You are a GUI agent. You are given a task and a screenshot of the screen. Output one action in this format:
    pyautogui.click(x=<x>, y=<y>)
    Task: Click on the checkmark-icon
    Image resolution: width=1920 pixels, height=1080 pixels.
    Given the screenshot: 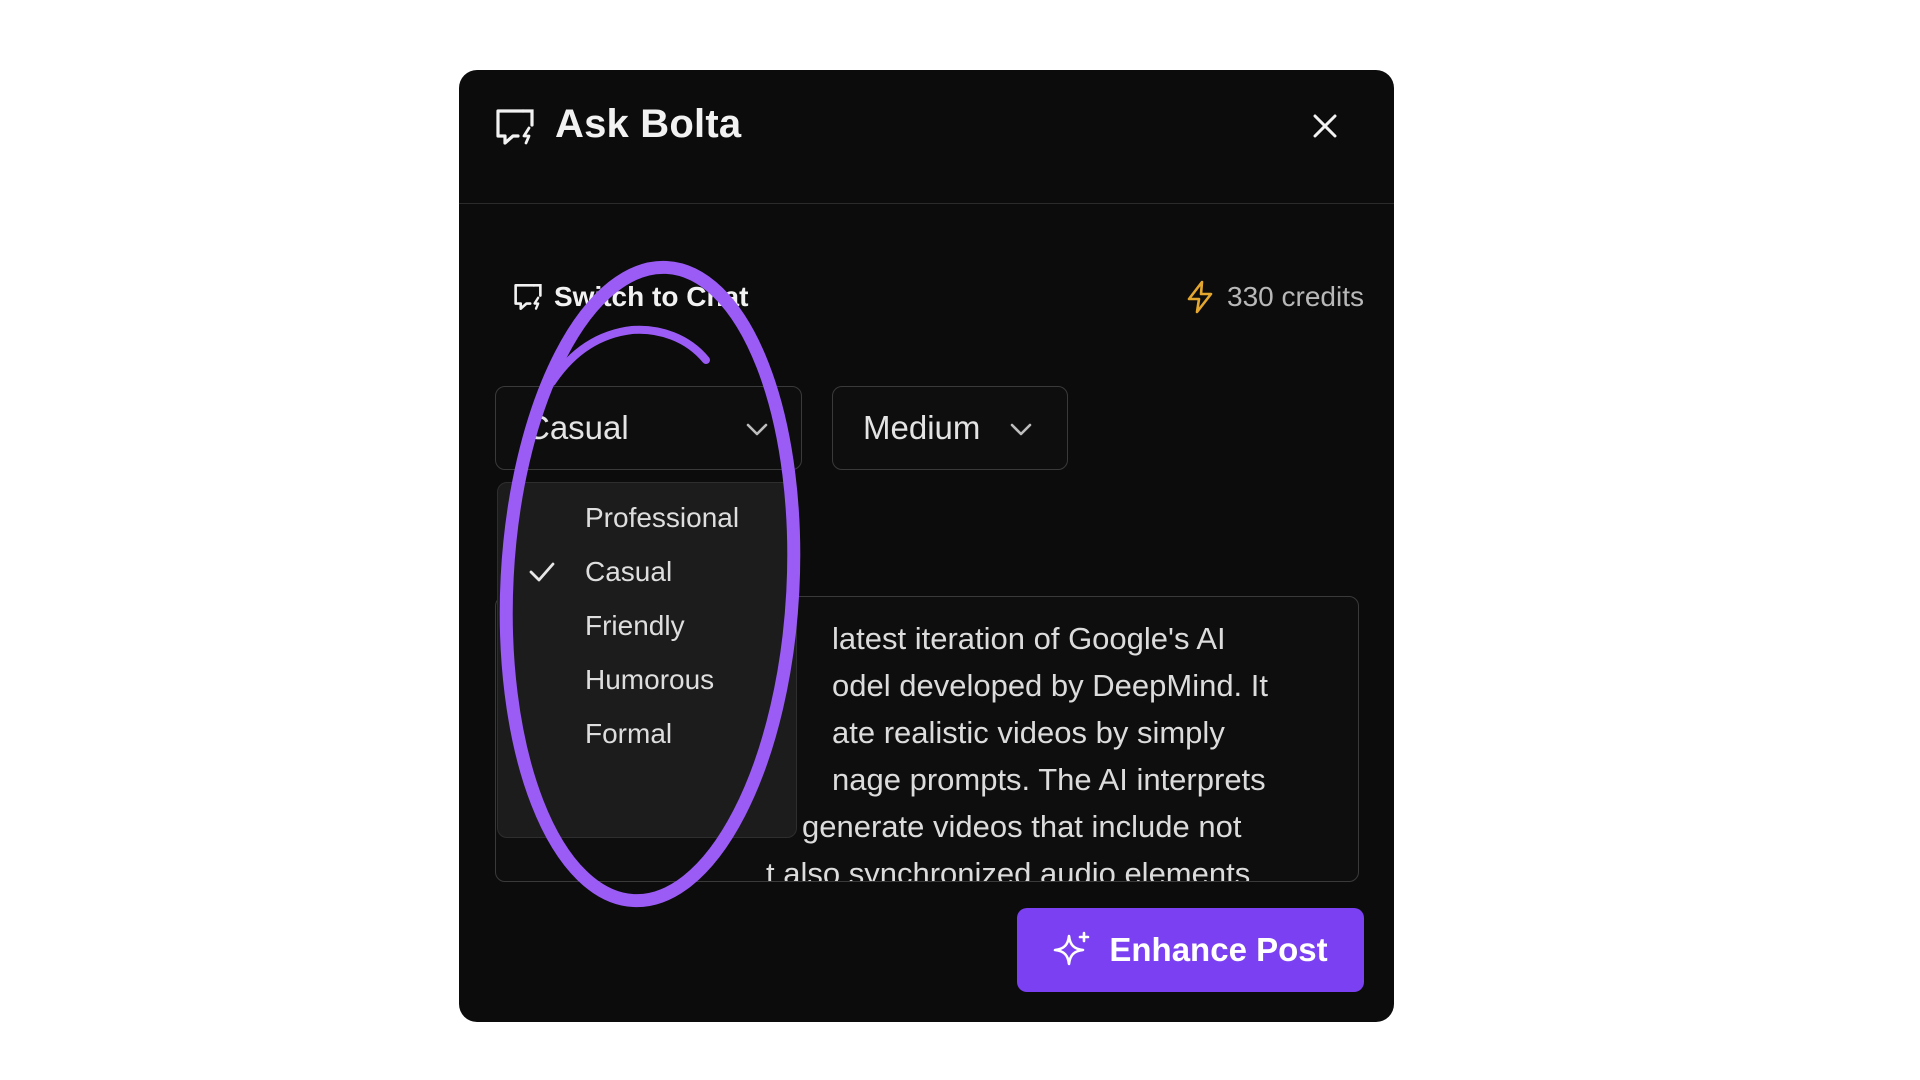 What is the action you would take?
    pyautogui.click(x=542, y=572)
    